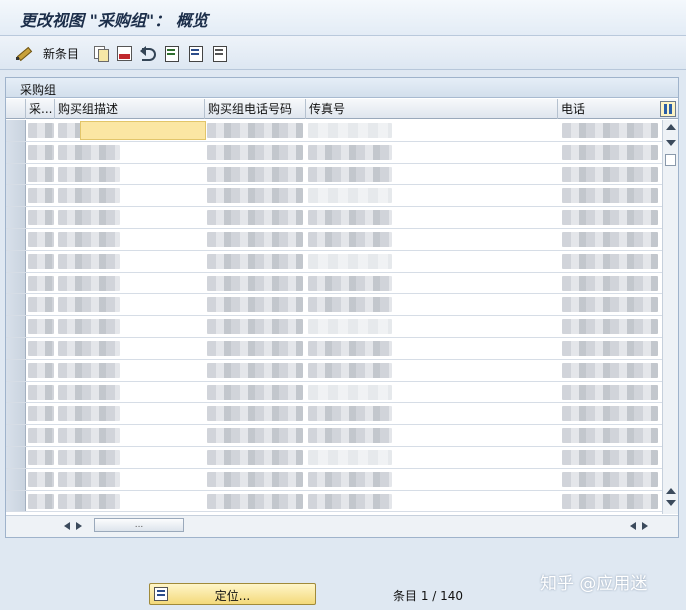 The height and width of the screenshot is (610, 686). I want to click on column-header-fax: 传真号, so click(432, 109).